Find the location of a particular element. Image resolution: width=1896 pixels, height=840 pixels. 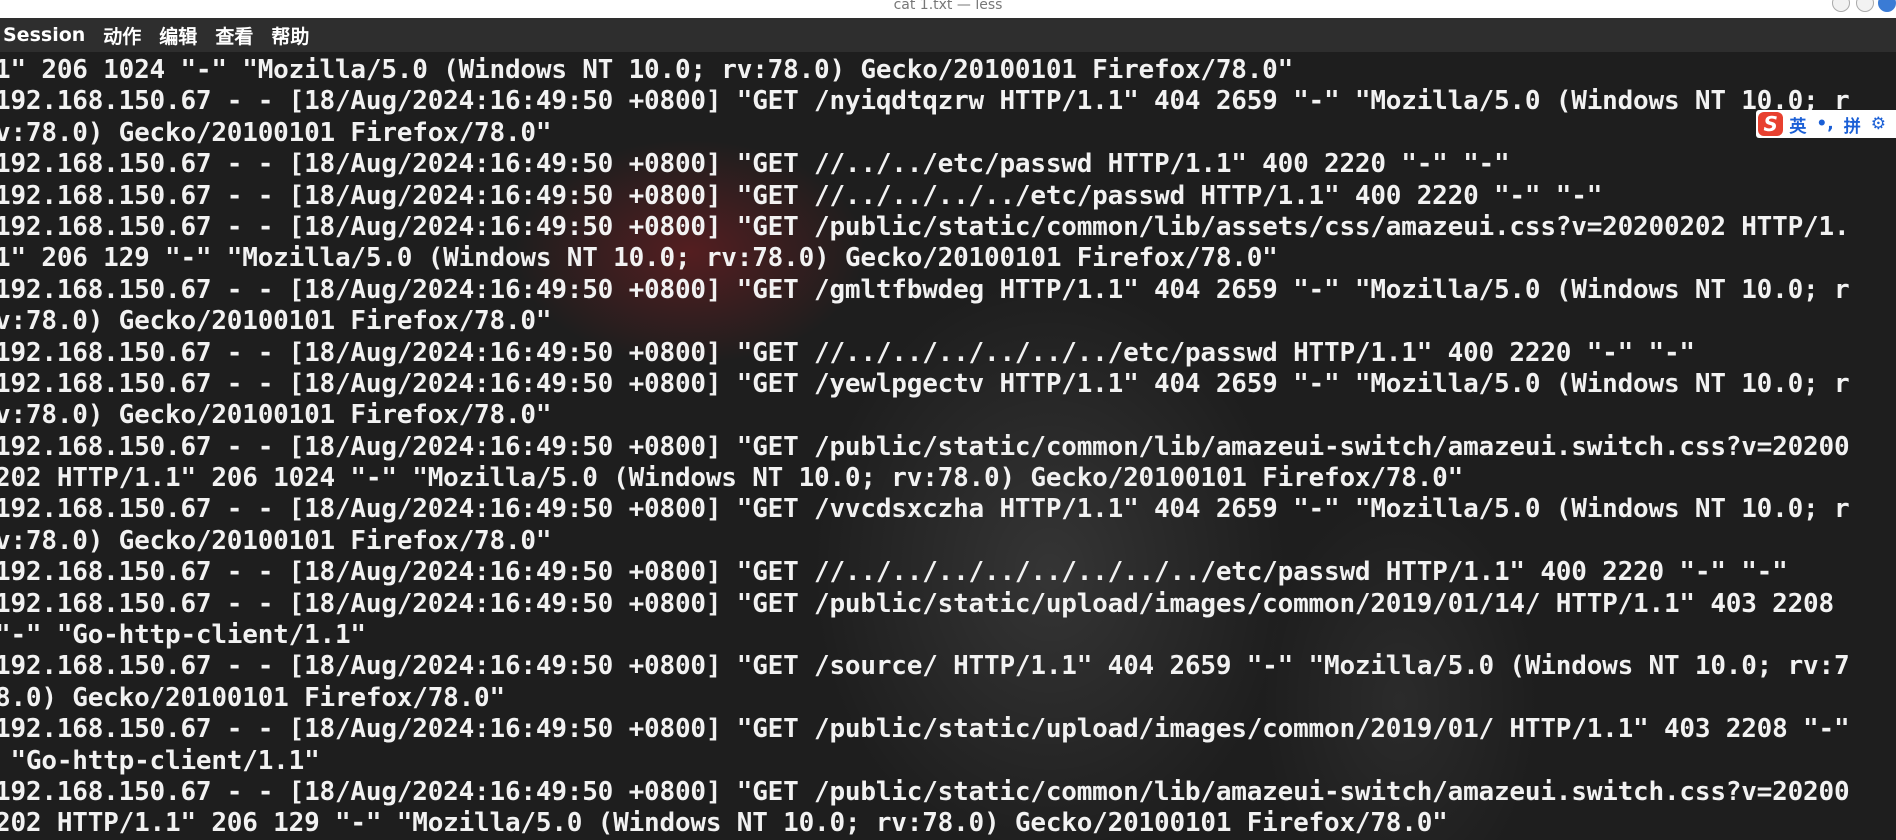

menu-actions: 动作 is located at coordinates (122, 35).